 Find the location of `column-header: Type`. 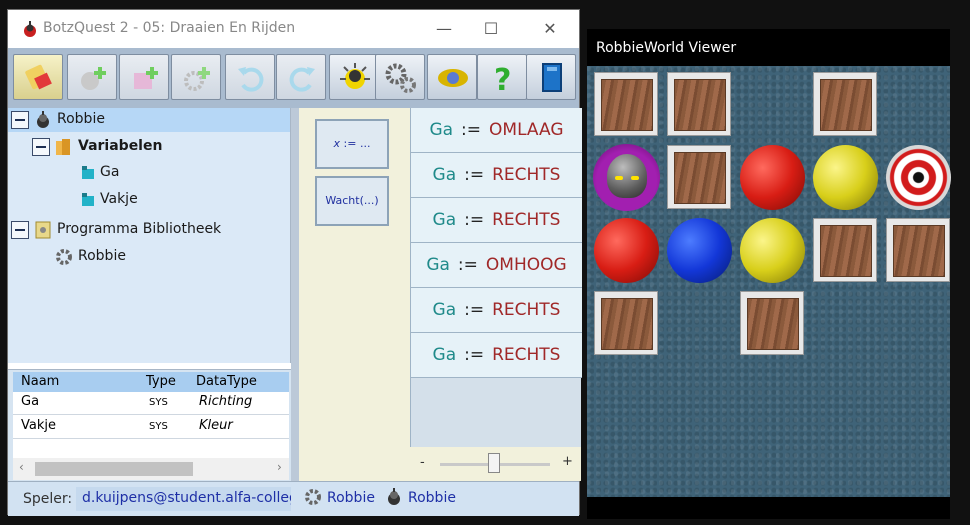

column-header: Type is located at coordinates (161, 381).